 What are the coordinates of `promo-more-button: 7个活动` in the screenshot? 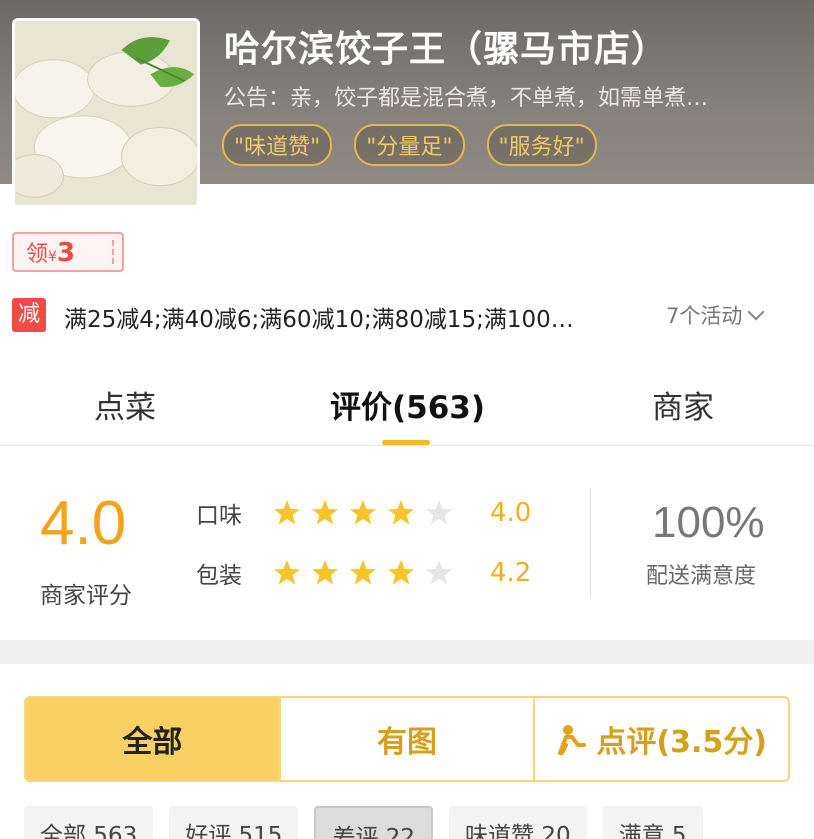 It's located at (715, 315).